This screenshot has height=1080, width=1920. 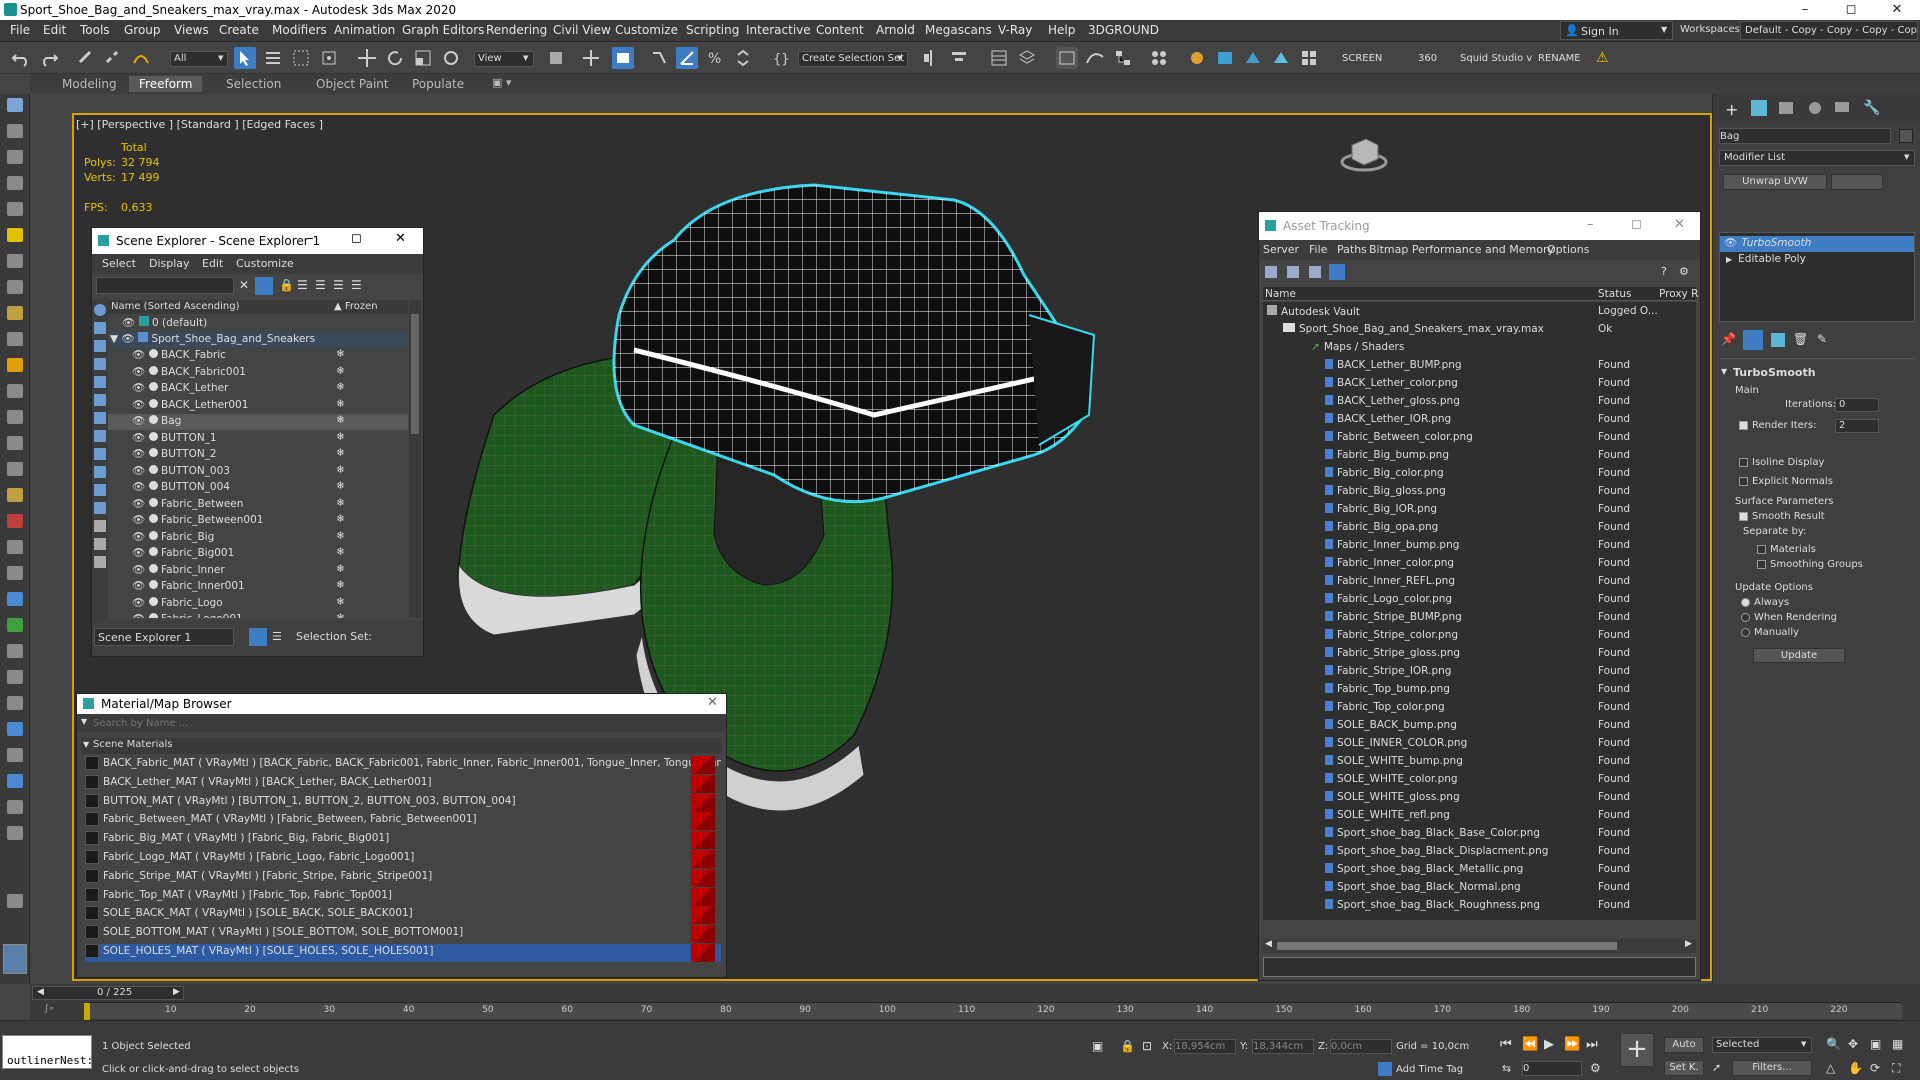 What do you see at coordinates (1313, 313) in the screenshot?
I see `asset-row-vault: Autodesk Vault` at bounding box center [1313, 313].